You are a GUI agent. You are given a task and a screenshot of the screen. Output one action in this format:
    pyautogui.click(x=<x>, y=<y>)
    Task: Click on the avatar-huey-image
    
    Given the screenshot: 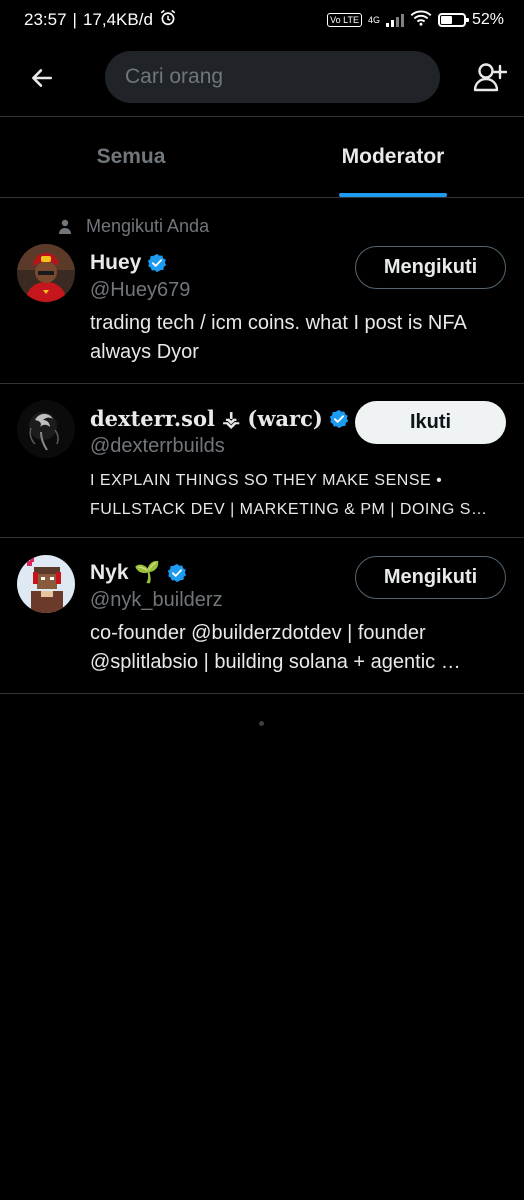 What is the action you would take?
    pyautogui.click(x=46, y=273)
    